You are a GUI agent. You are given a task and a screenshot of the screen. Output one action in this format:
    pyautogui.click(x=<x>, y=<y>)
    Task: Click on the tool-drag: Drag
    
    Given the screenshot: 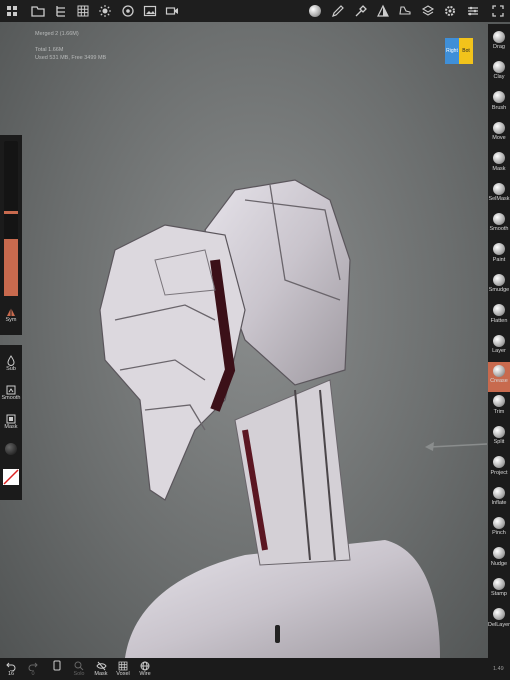 What is the action you would take?
    pyautogui.click(x=499, y=43)
    